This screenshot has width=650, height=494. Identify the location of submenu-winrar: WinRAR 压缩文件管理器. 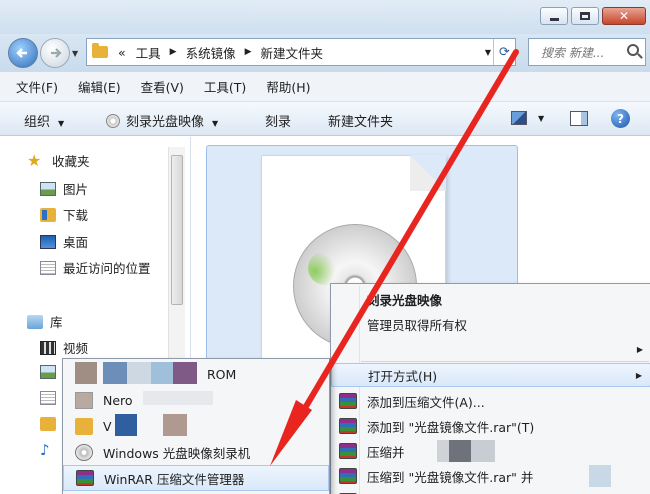
(196, 478).